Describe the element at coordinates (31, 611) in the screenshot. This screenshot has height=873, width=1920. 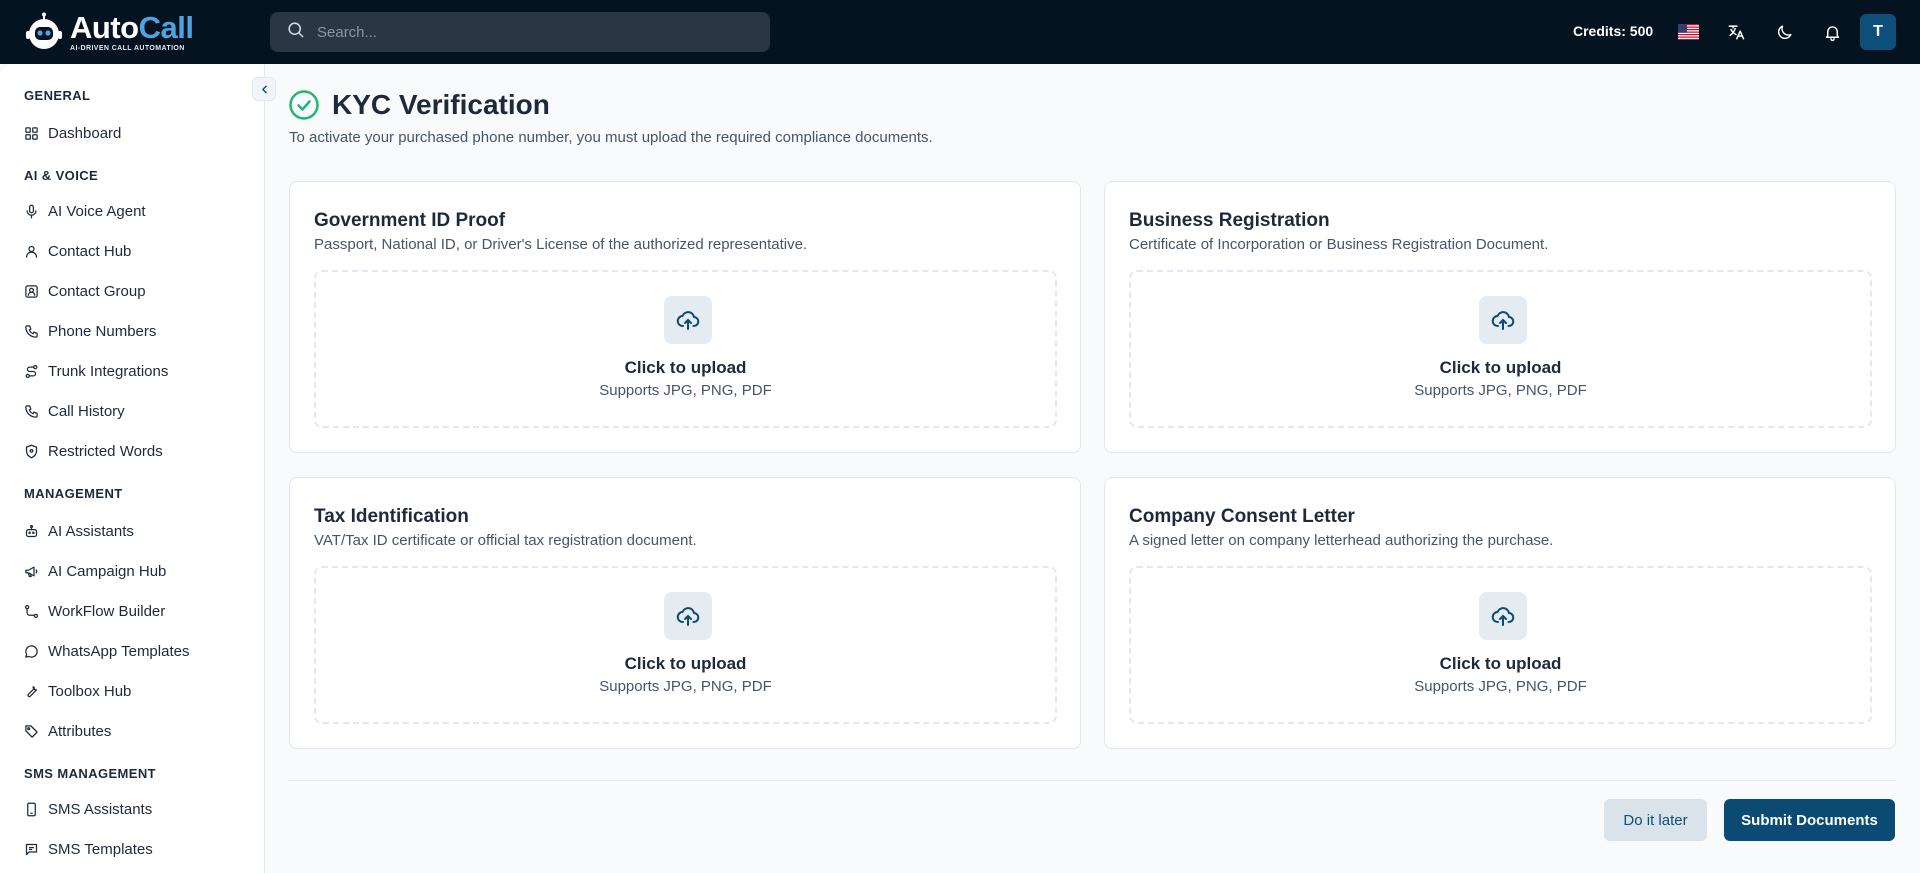
I see `workflow-icon` at that location.